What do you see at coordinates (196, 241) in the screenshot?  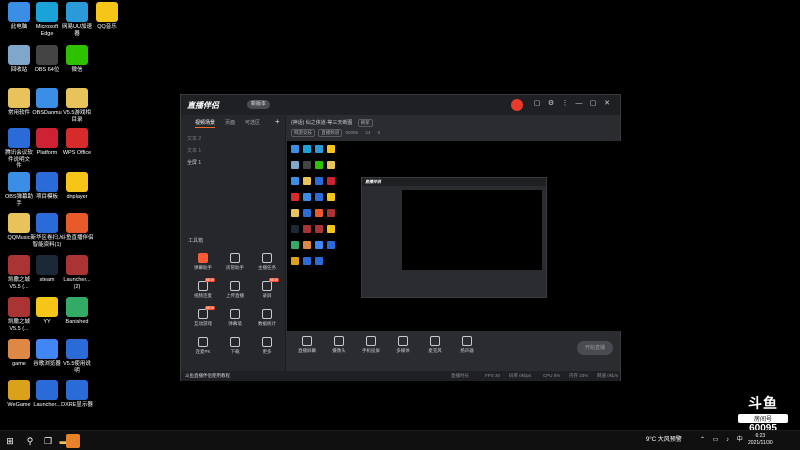 I see `toolbox-title: 工具箱` at bounding box center [196, 241].